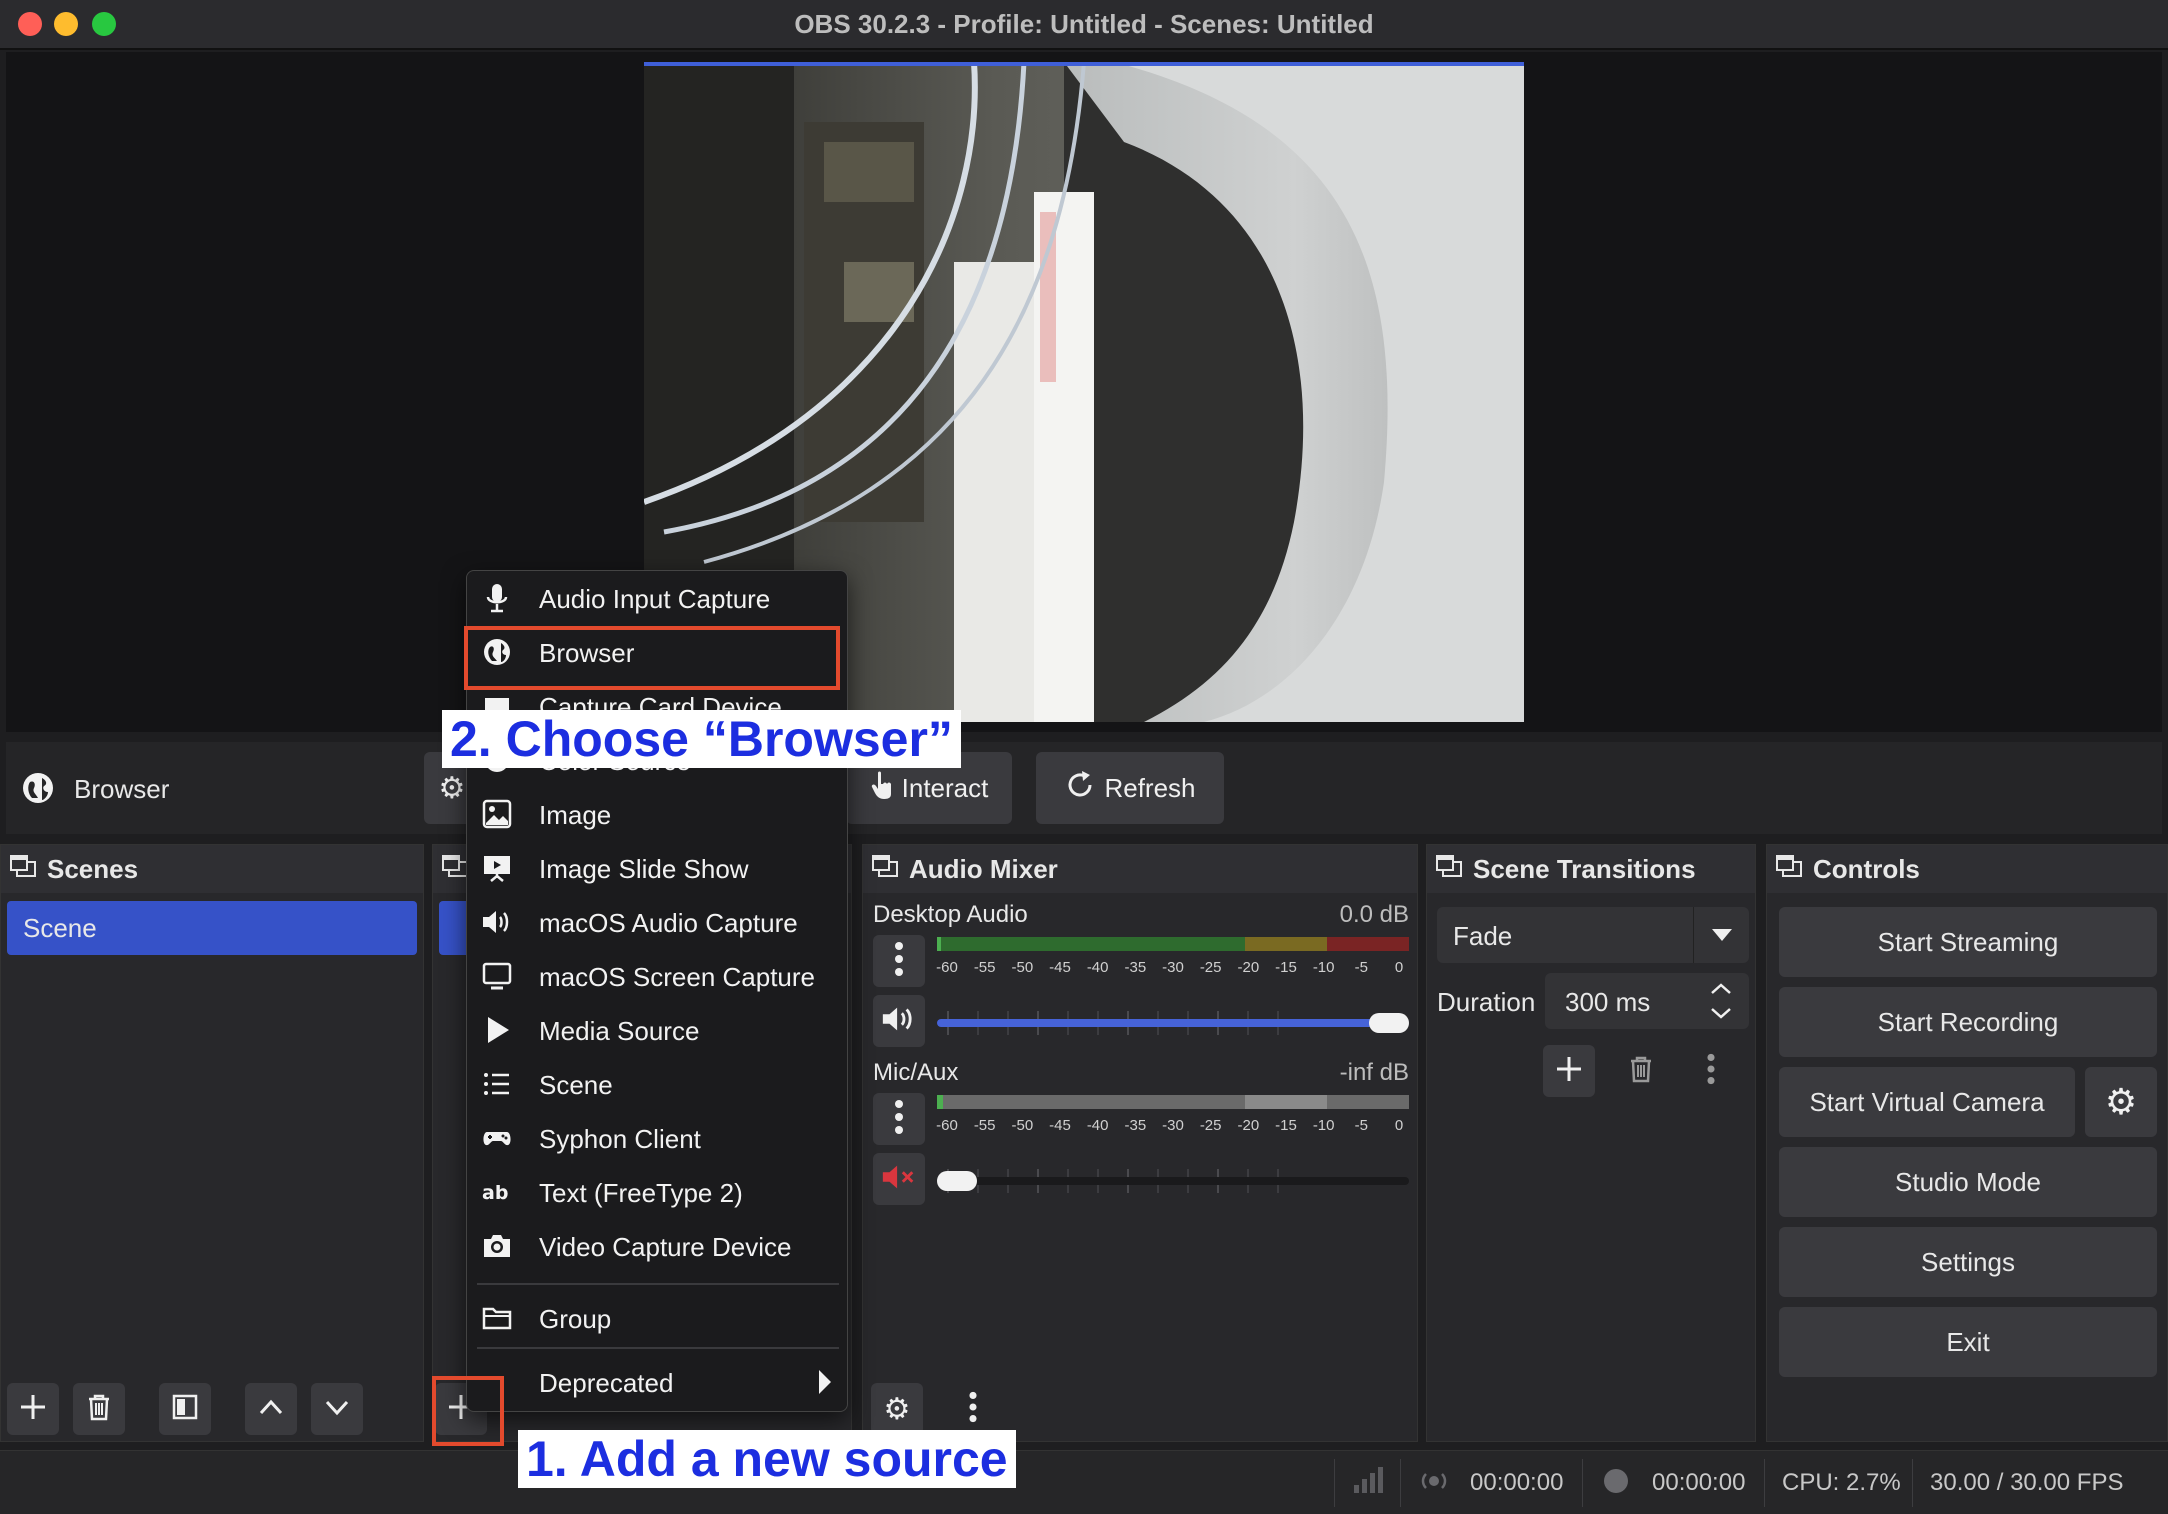  Describe the element at coordinates (452, 788) in the screenshot. I see `gear-icon: ⚙` at that location.